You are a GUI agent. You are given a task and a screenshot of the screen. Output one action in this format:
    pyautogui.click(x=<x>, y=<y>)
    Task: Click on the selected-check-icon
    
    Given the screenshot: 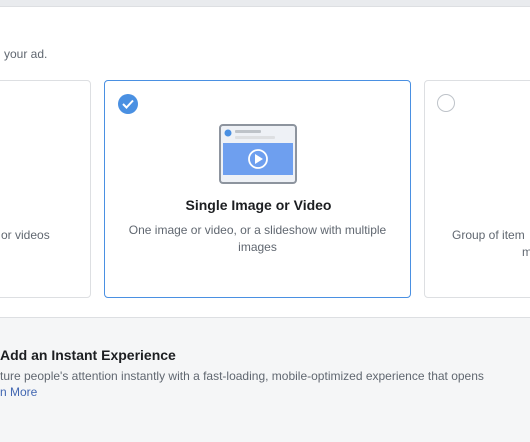 What is the action you would take?
    pyautogui.click(x=128, y=104)
    